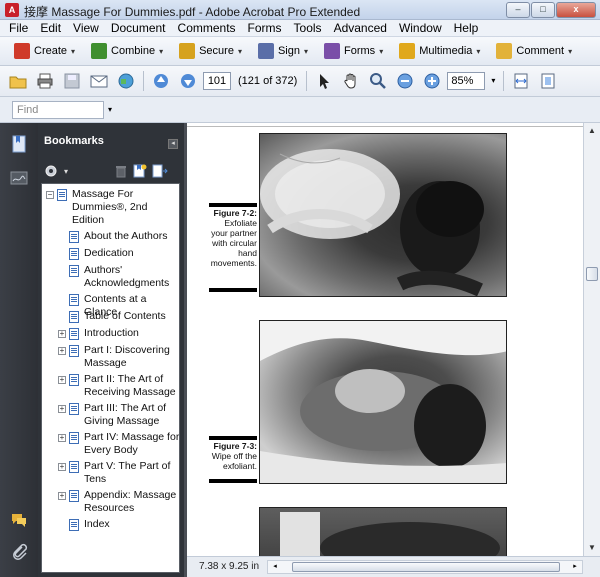 This screenshot has width=600, height=577. I want to click on menu-advanced: Advanced, so click(360, 28).